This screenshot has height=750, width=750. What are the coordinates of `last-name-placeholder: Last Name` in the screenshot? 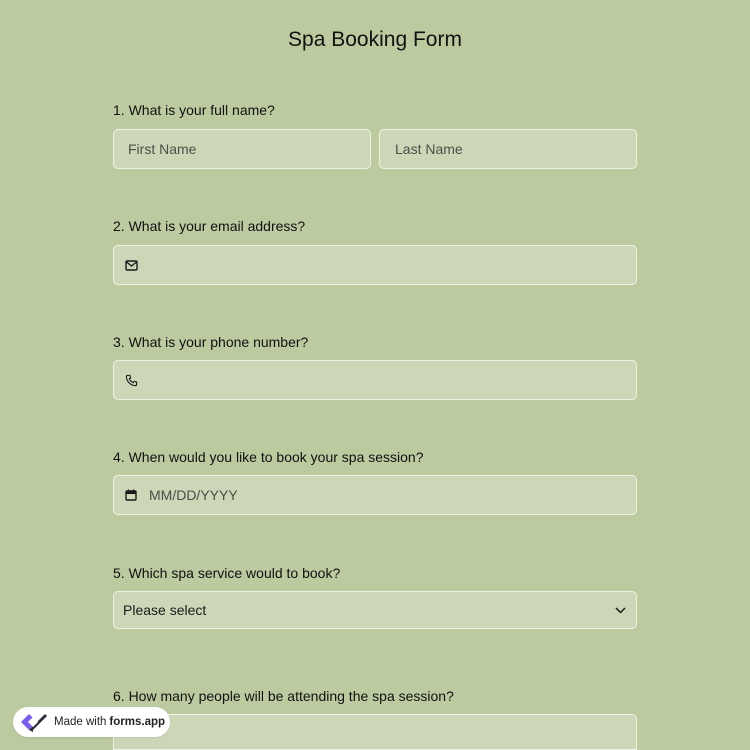 It's located at (429, 149).